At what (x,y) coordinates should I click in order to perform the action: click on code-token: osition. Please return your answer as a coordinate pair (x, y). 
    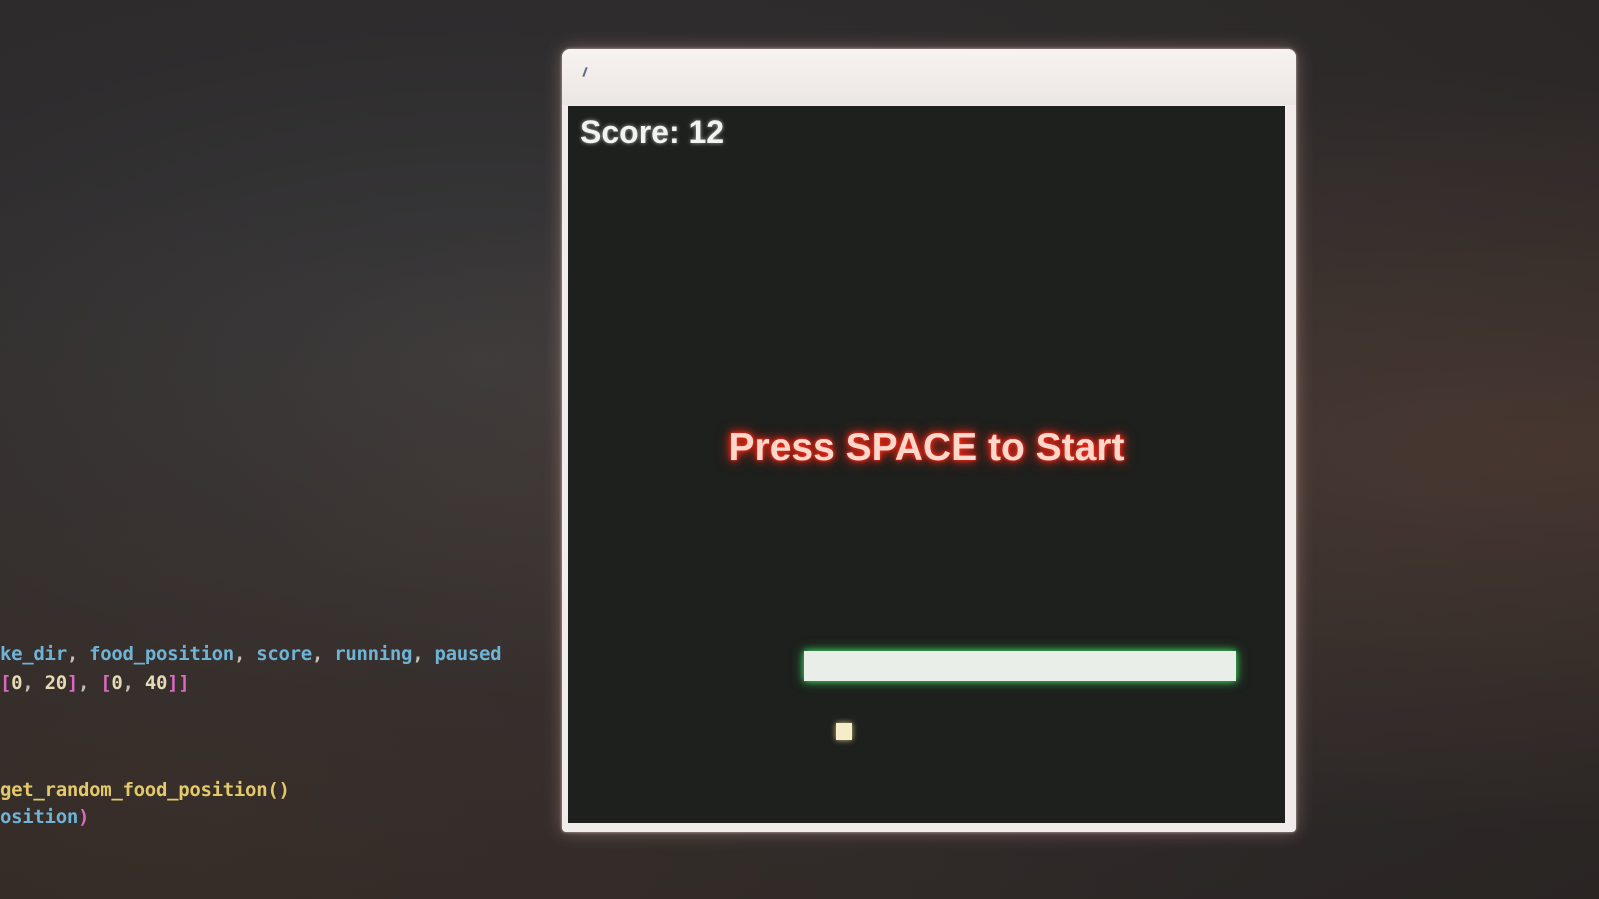
    Looking at the image, I should click on (39, 817).